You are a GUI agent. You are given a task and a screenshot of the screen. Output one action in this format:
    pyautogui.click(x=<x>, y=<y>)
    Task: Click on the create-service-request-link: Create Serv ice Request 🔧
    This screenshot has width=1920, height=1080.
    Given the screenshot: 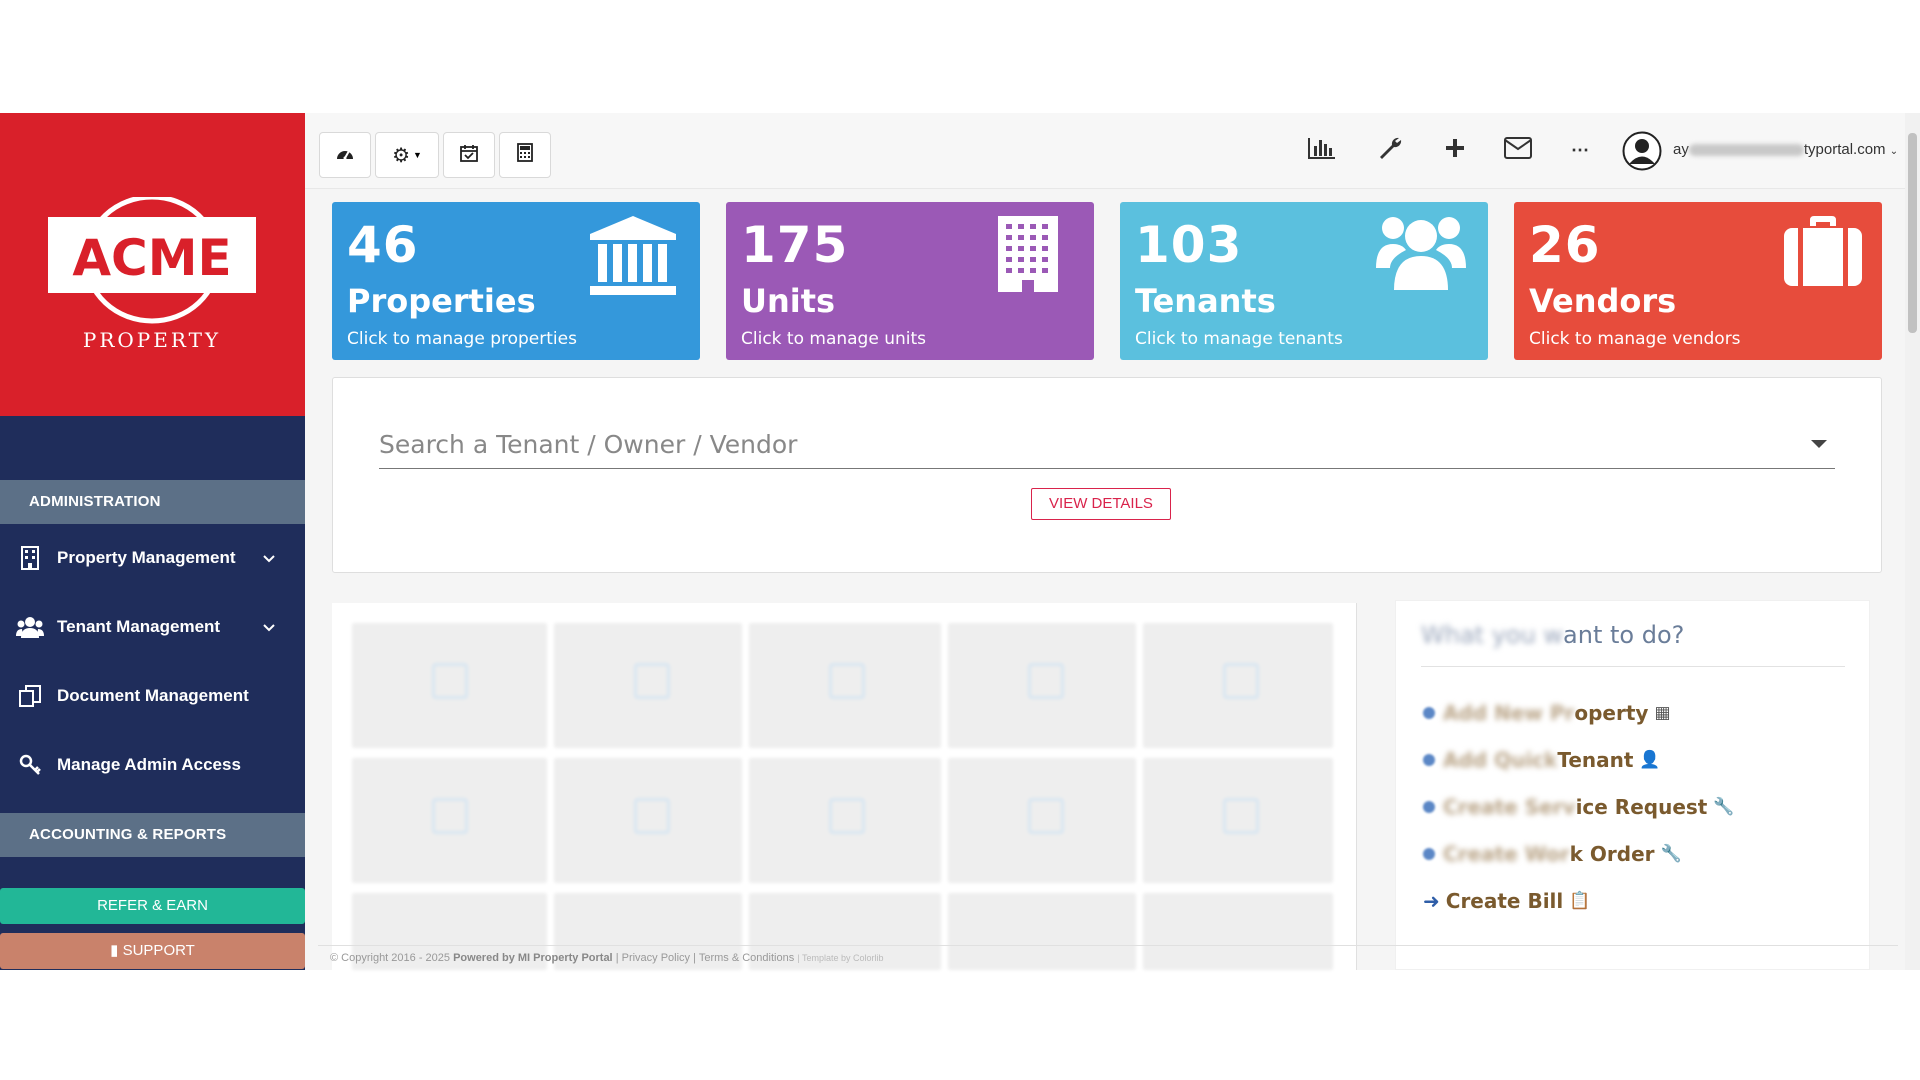 What is the action you would take?
    pyautogui.click(x=1579, y=807)
    